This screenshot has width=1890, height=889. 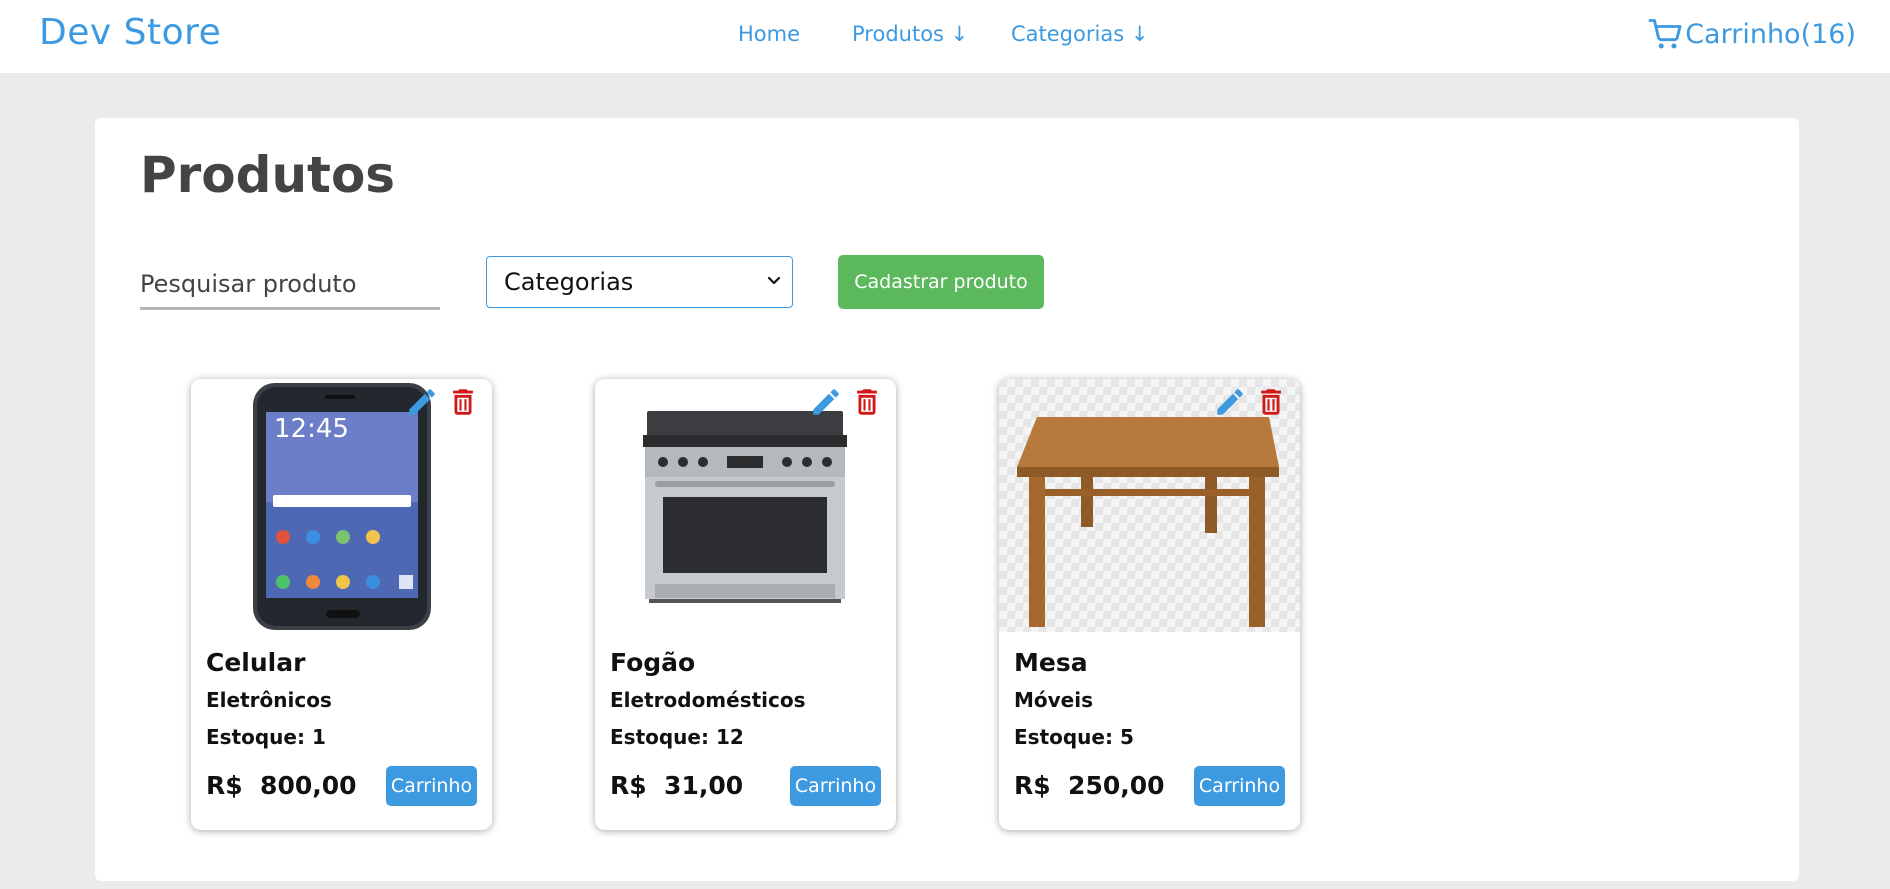 What do you see at coordinates (769, 34) in the screenshot?
I see `nav-home: Home` at bounding box center [769, 34].